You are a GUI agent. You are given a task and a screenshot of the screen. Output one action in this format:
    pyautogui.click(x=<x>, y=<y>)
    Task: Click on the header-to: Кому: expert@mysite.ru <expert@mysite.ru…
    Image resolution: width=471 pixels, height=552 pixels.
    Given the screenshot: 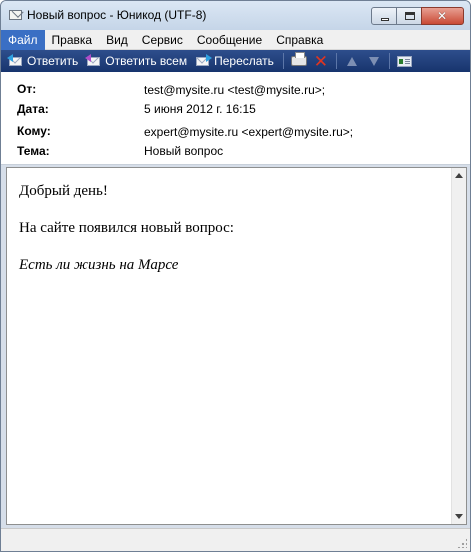 What is the action you would take?
    pyautogui.click(x=235, y=132)
    